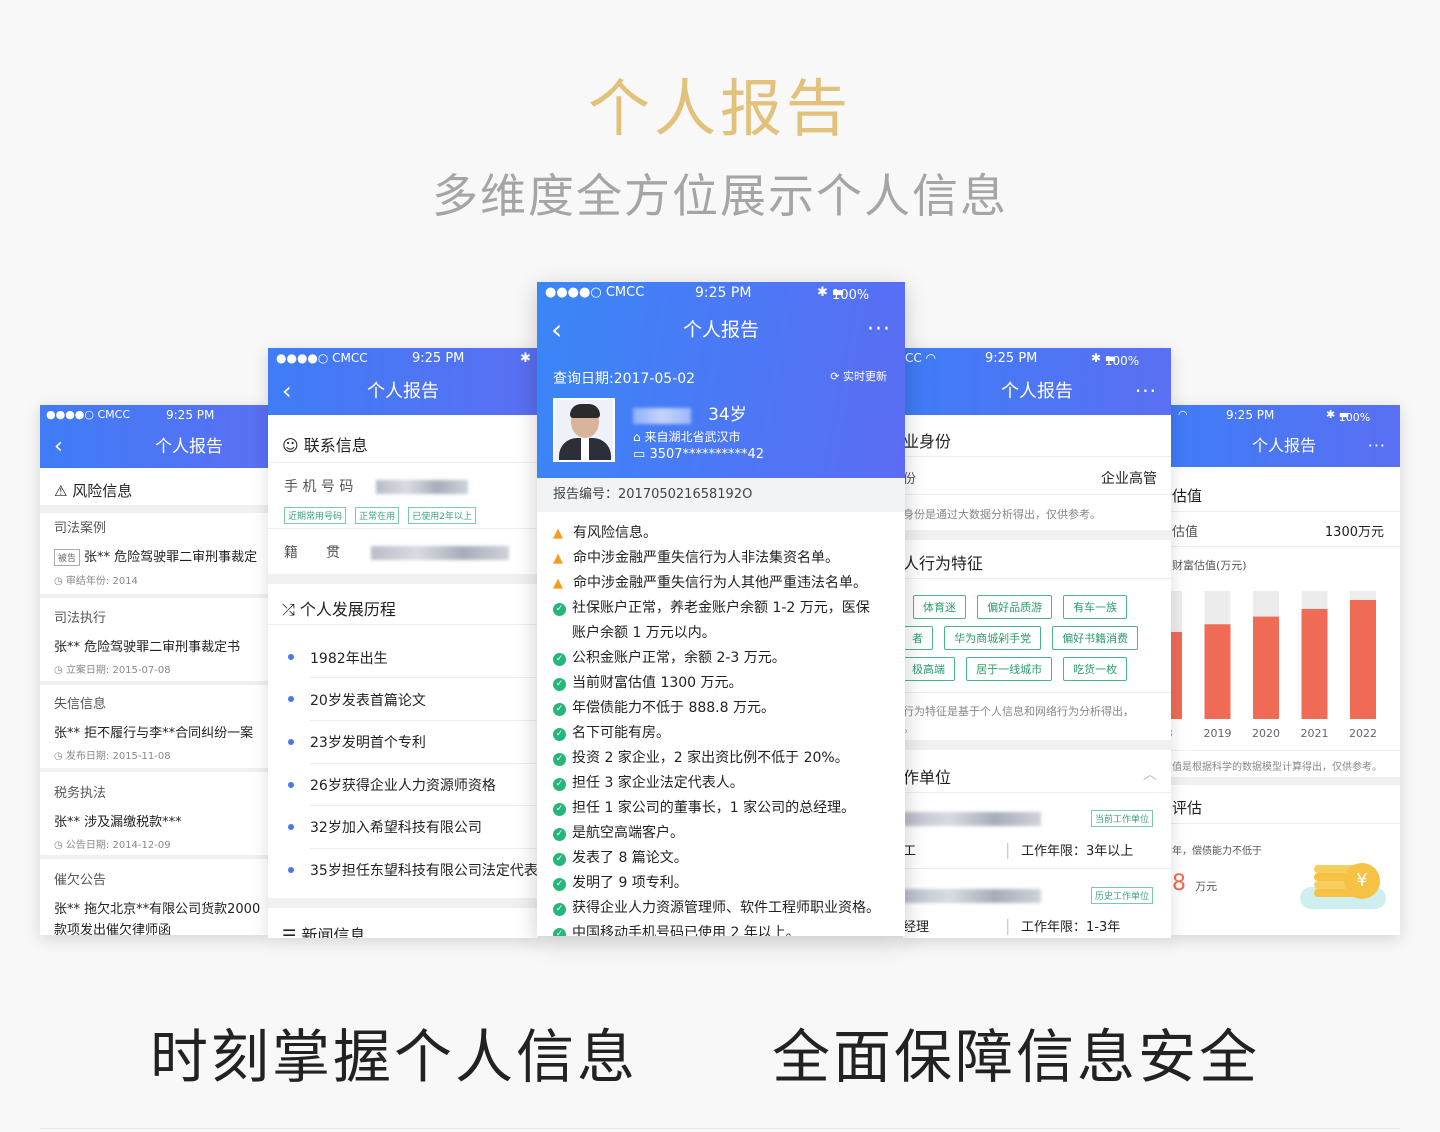 Image resolution: width=1440 pixels, height=1132 pixels. I want to click on bottom-divider, so click(720, 1128).